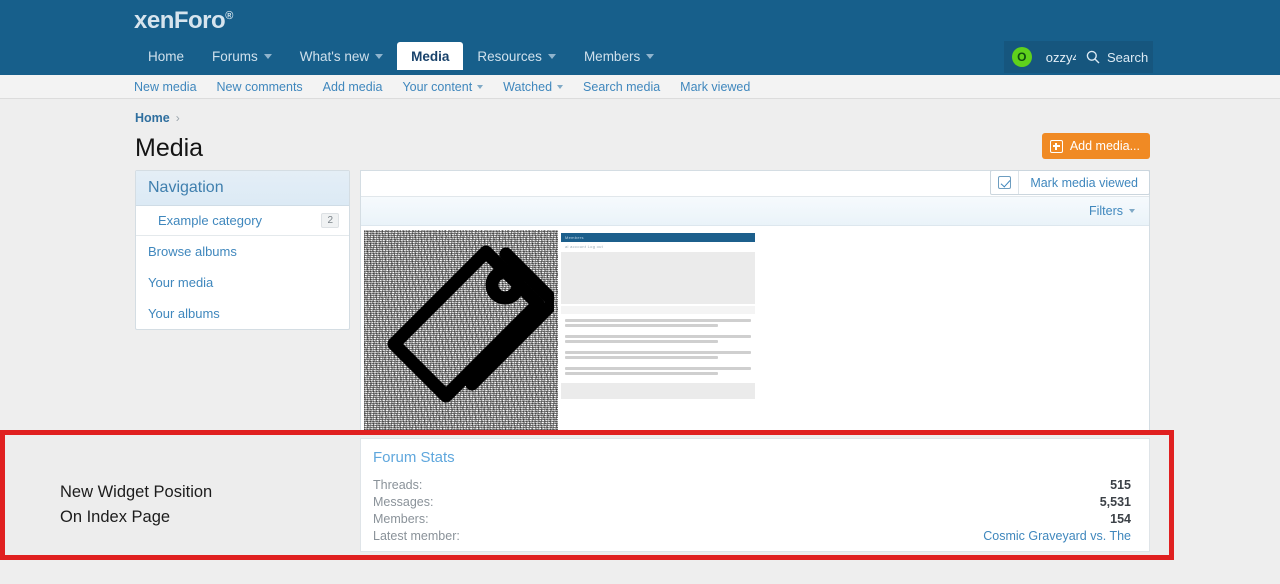  I want to click on media-thumbnail-tag, so click(461, 330).